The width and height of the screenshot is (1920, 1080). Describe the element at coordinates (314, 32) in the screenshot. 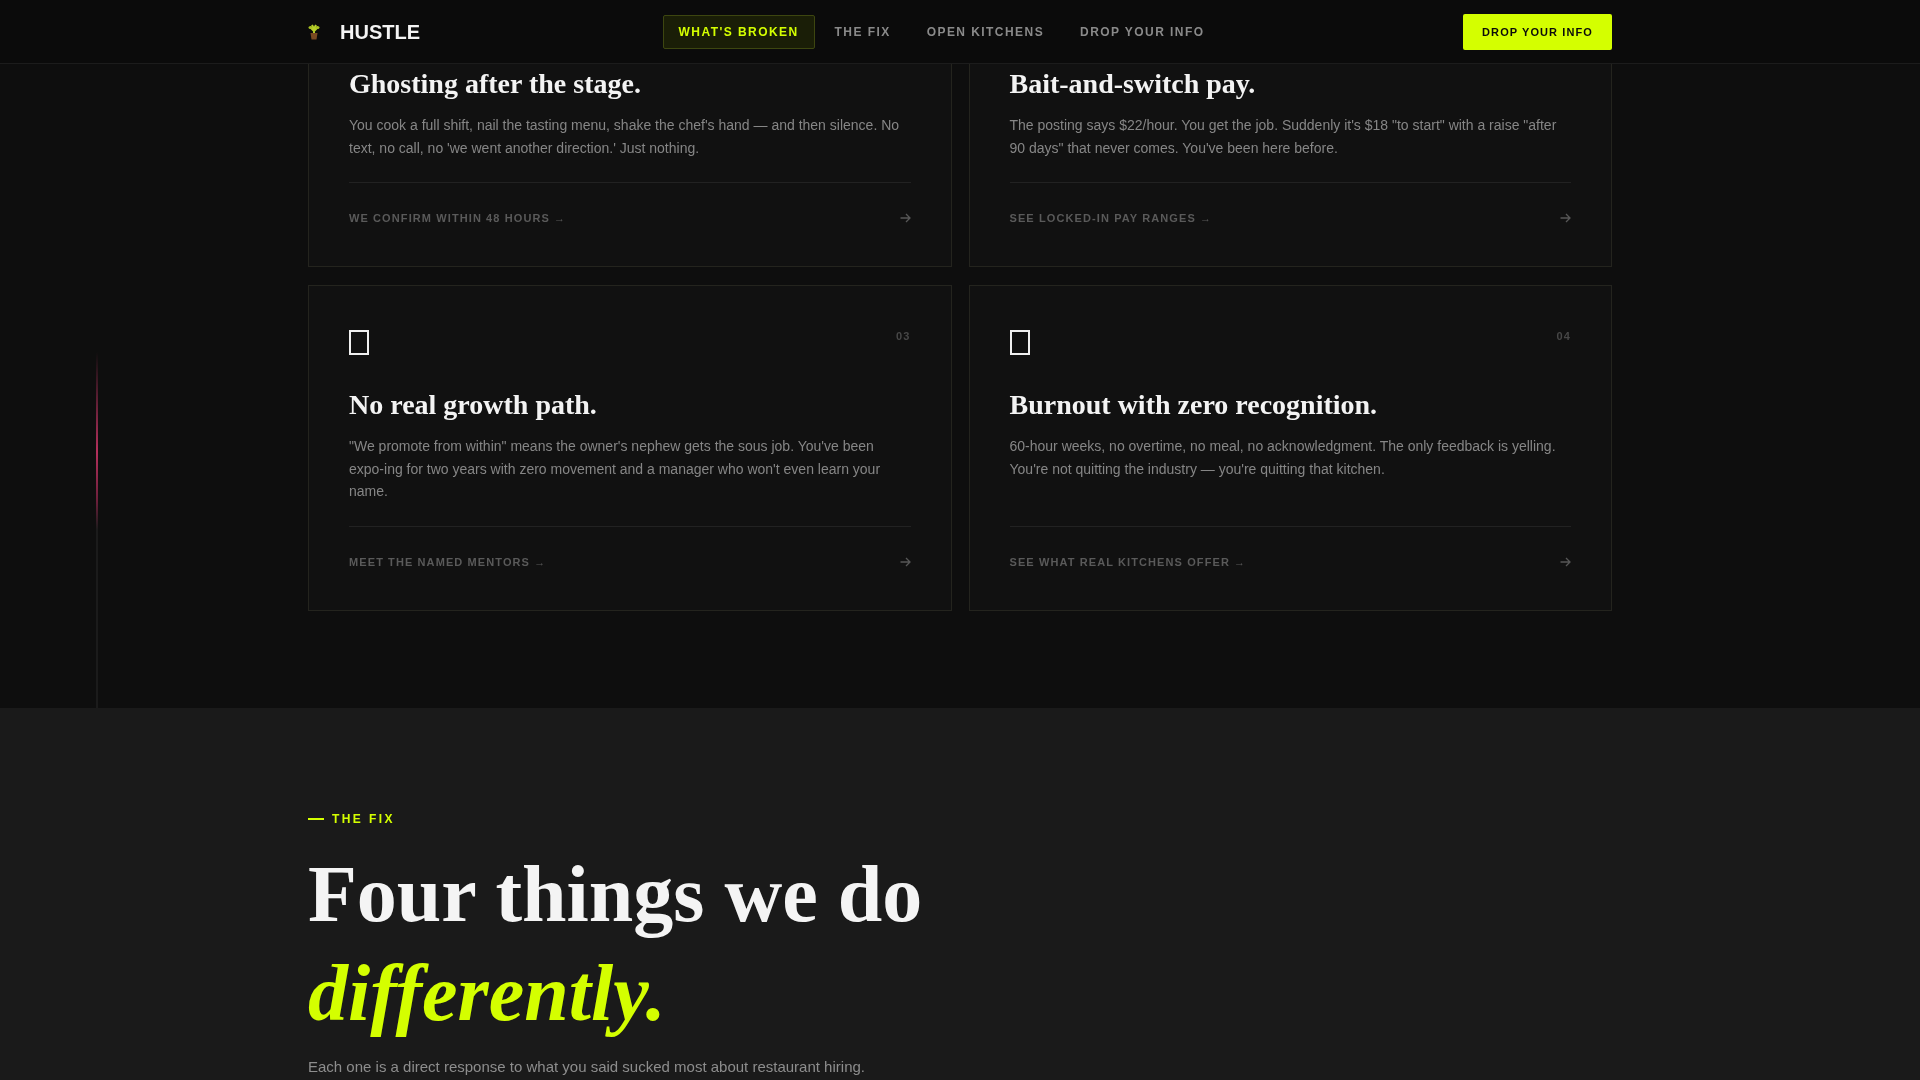

I see `potted-plant-icon` at that location.